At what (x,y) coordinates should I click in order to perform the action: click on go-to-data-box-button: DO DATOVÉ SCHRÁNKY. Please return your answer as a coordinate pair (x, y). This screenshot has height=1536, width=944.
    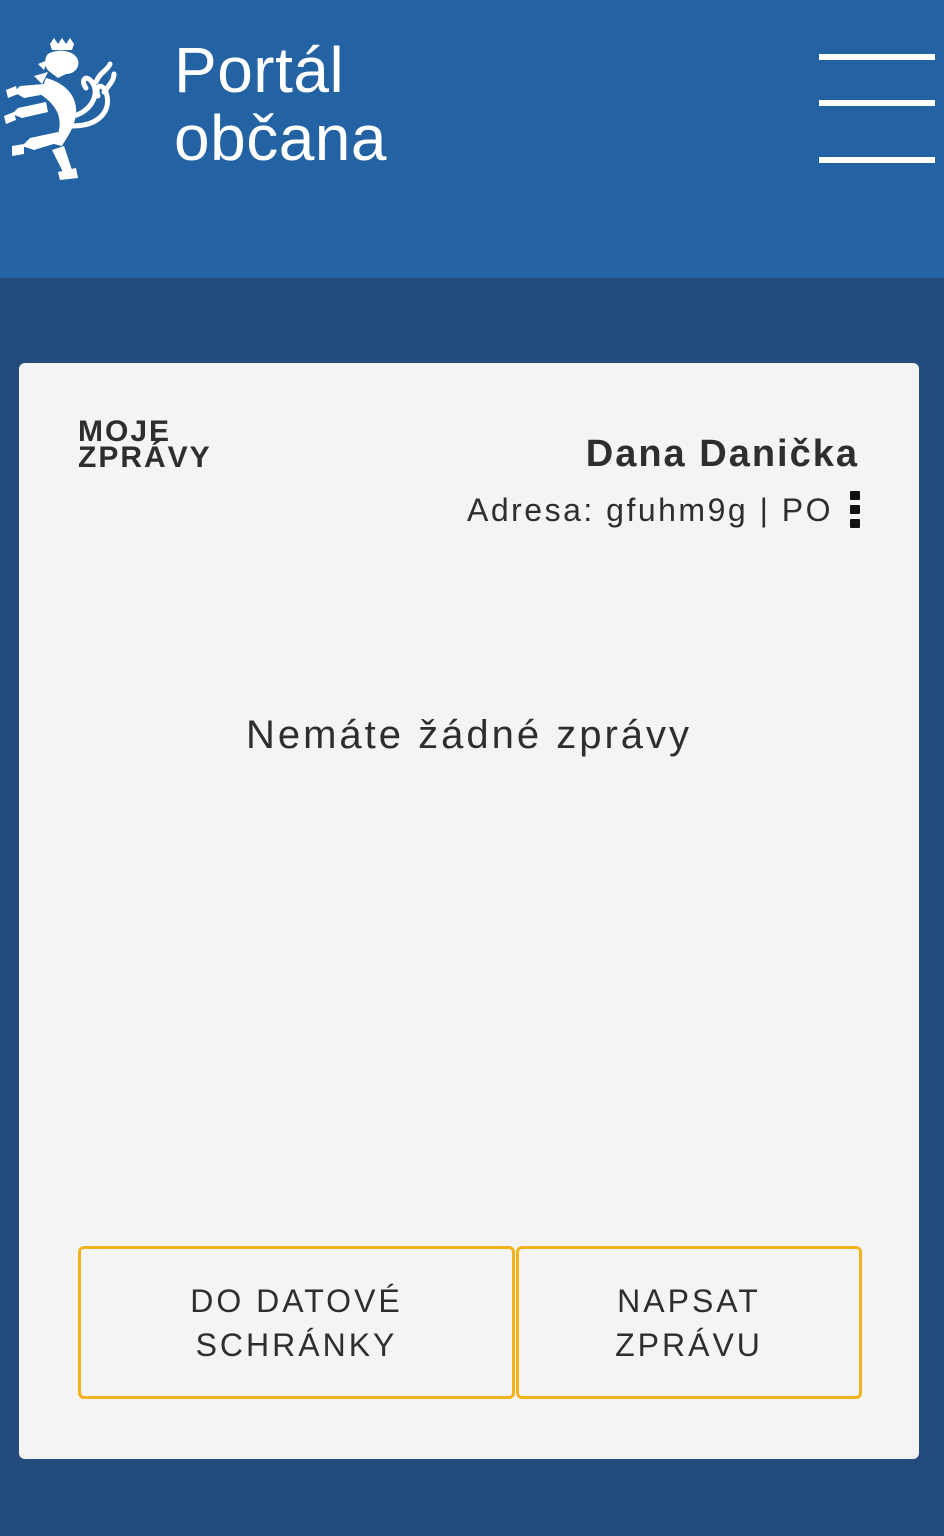
    Looking at the image, I should click on (296, 1322).